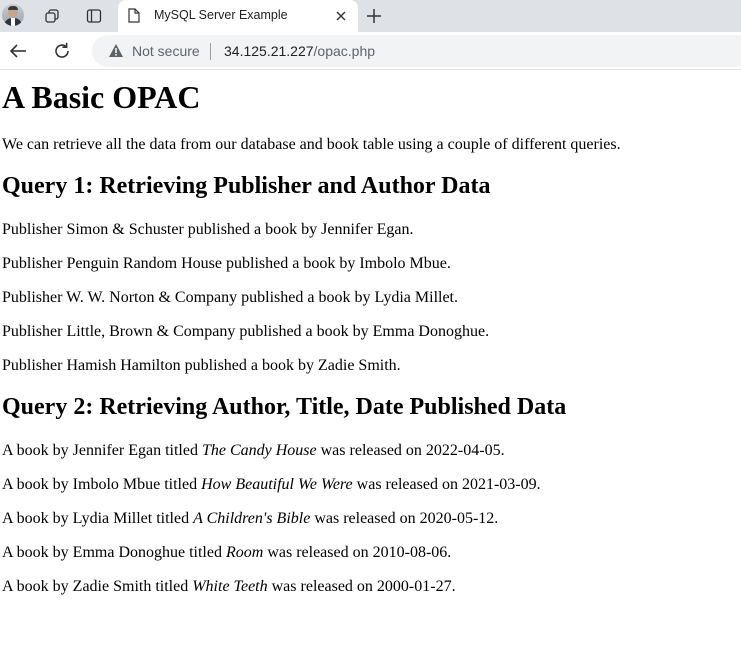 This screenshot has width=741, height=652. What do you see at coordinates (374, 16) in the screenshot?
I see `new-tab-icon` at bounding box center [374, 16].